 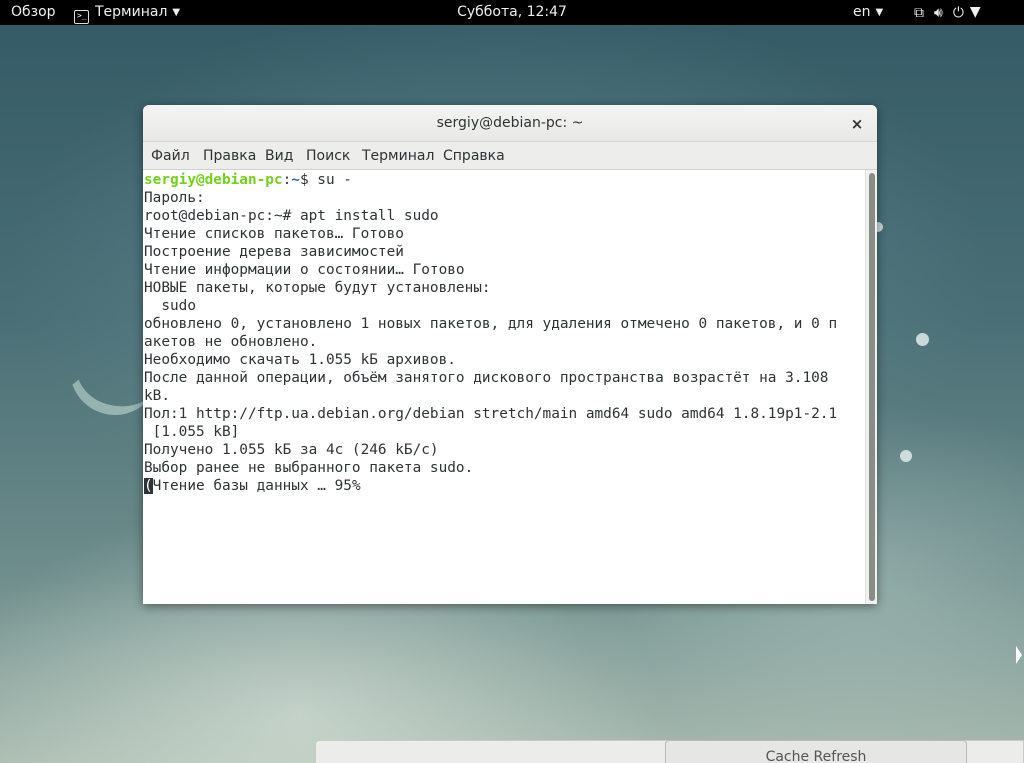 I want to click on text-cursor: (, so click(x=148, y=486).